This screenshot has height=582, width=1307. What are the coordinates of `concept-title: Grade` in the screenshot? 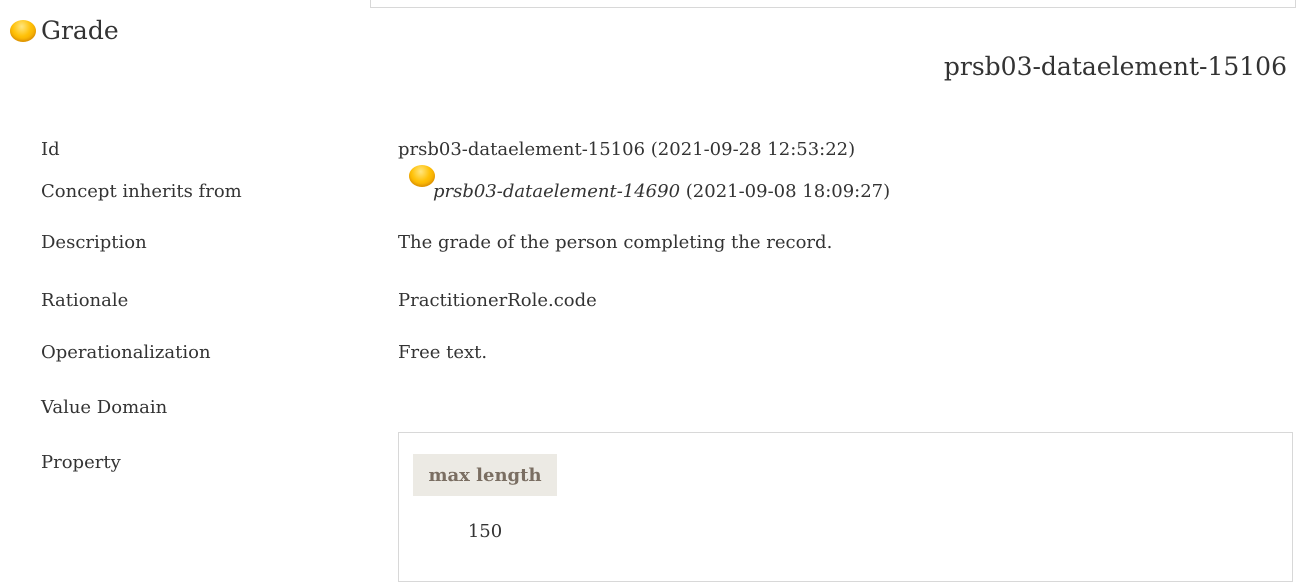 It's located at (80, 30).